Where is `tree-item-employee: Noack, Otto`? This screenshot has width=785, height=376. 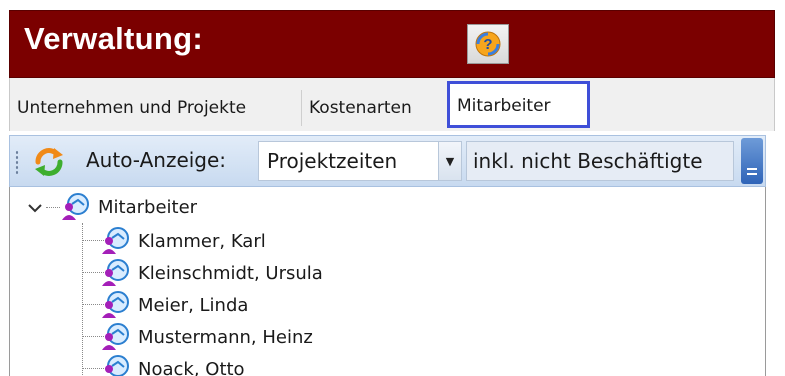 tree-item-employee: Noack, Otto is located at coordinates (210, 364).